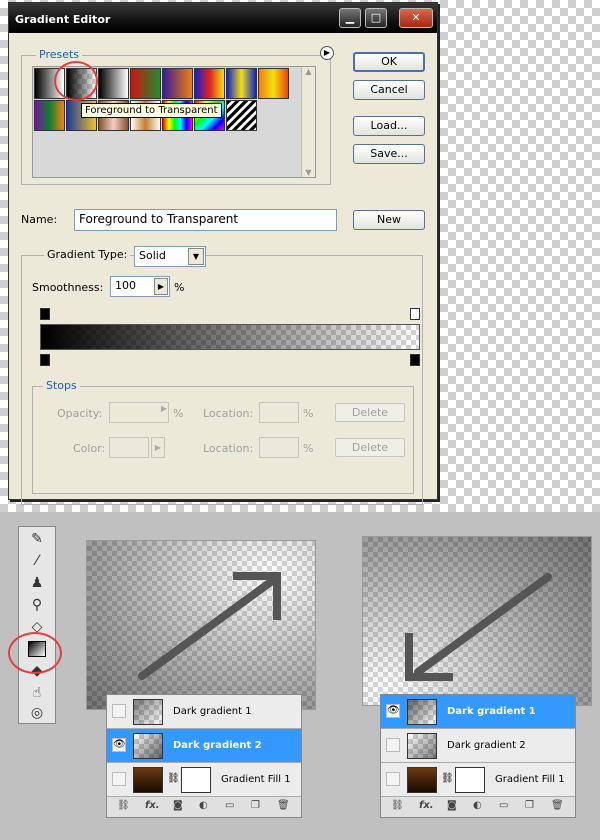  What do you see at coordinates (37, 605) in the screenshot?
I see `history-brush-icon: ⚲` at bounding box center [37, 605].